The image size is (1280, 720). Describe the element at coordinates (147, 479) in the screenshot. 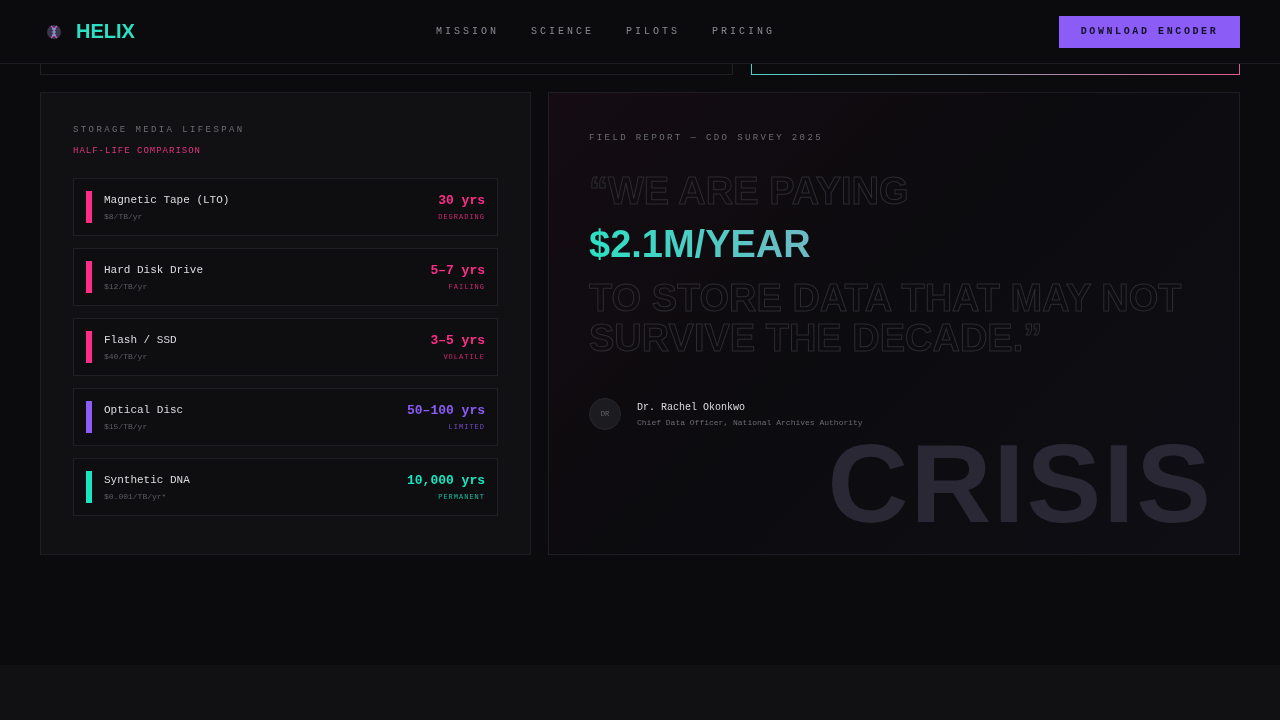

I see `media-name: Synthetic DNA` at that location.